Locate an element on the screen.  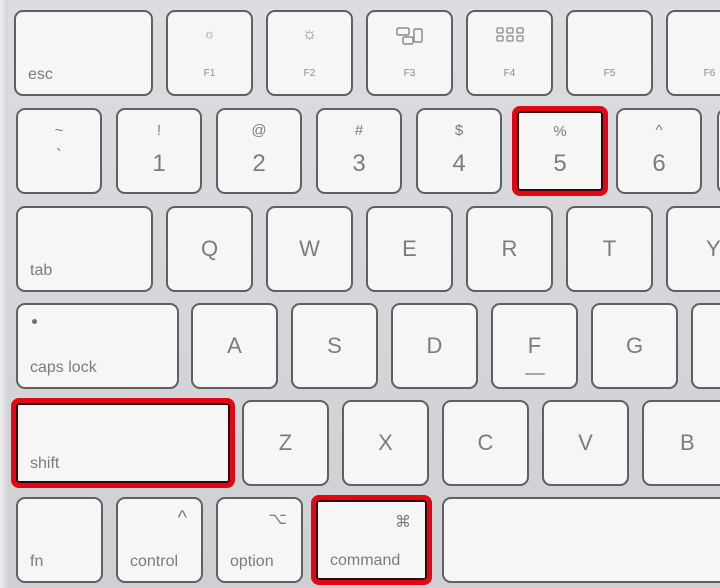
key-f: F is located at coordinates (534, 346).